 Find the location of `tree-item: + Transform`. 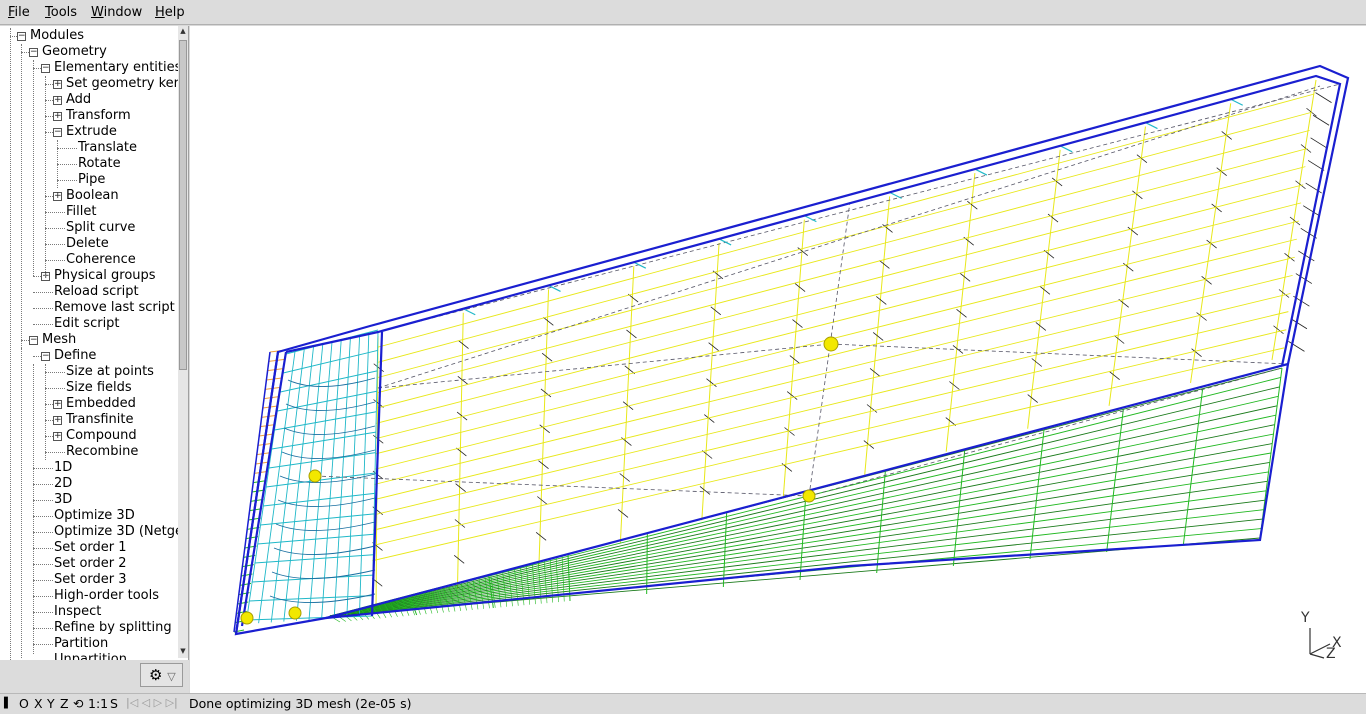

tree-item: + Transform is located at coordinates (89, 116).